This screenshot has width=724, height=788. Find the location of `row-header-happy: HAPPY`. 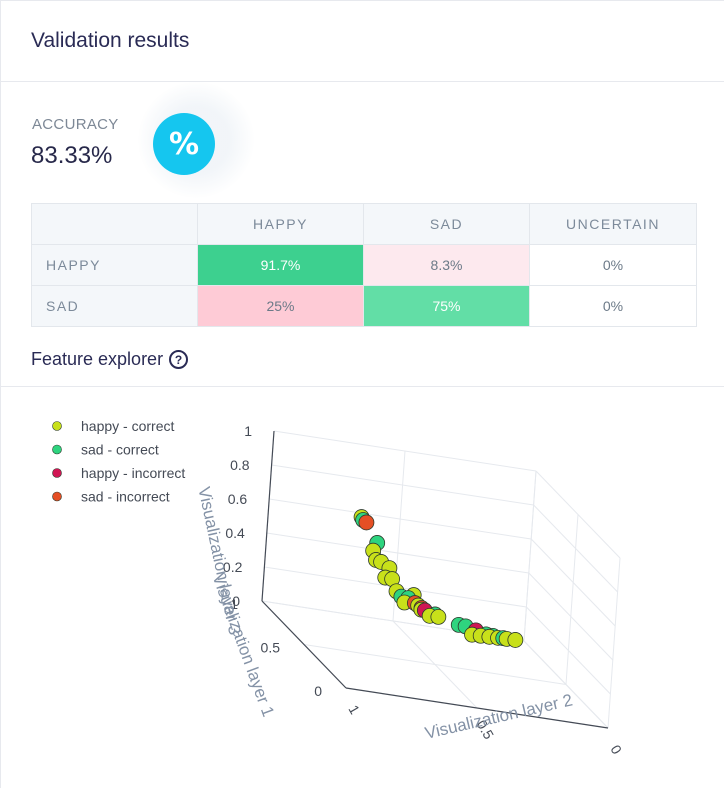

row-header-happy: HAPPY is located at coordinates (114, 265).